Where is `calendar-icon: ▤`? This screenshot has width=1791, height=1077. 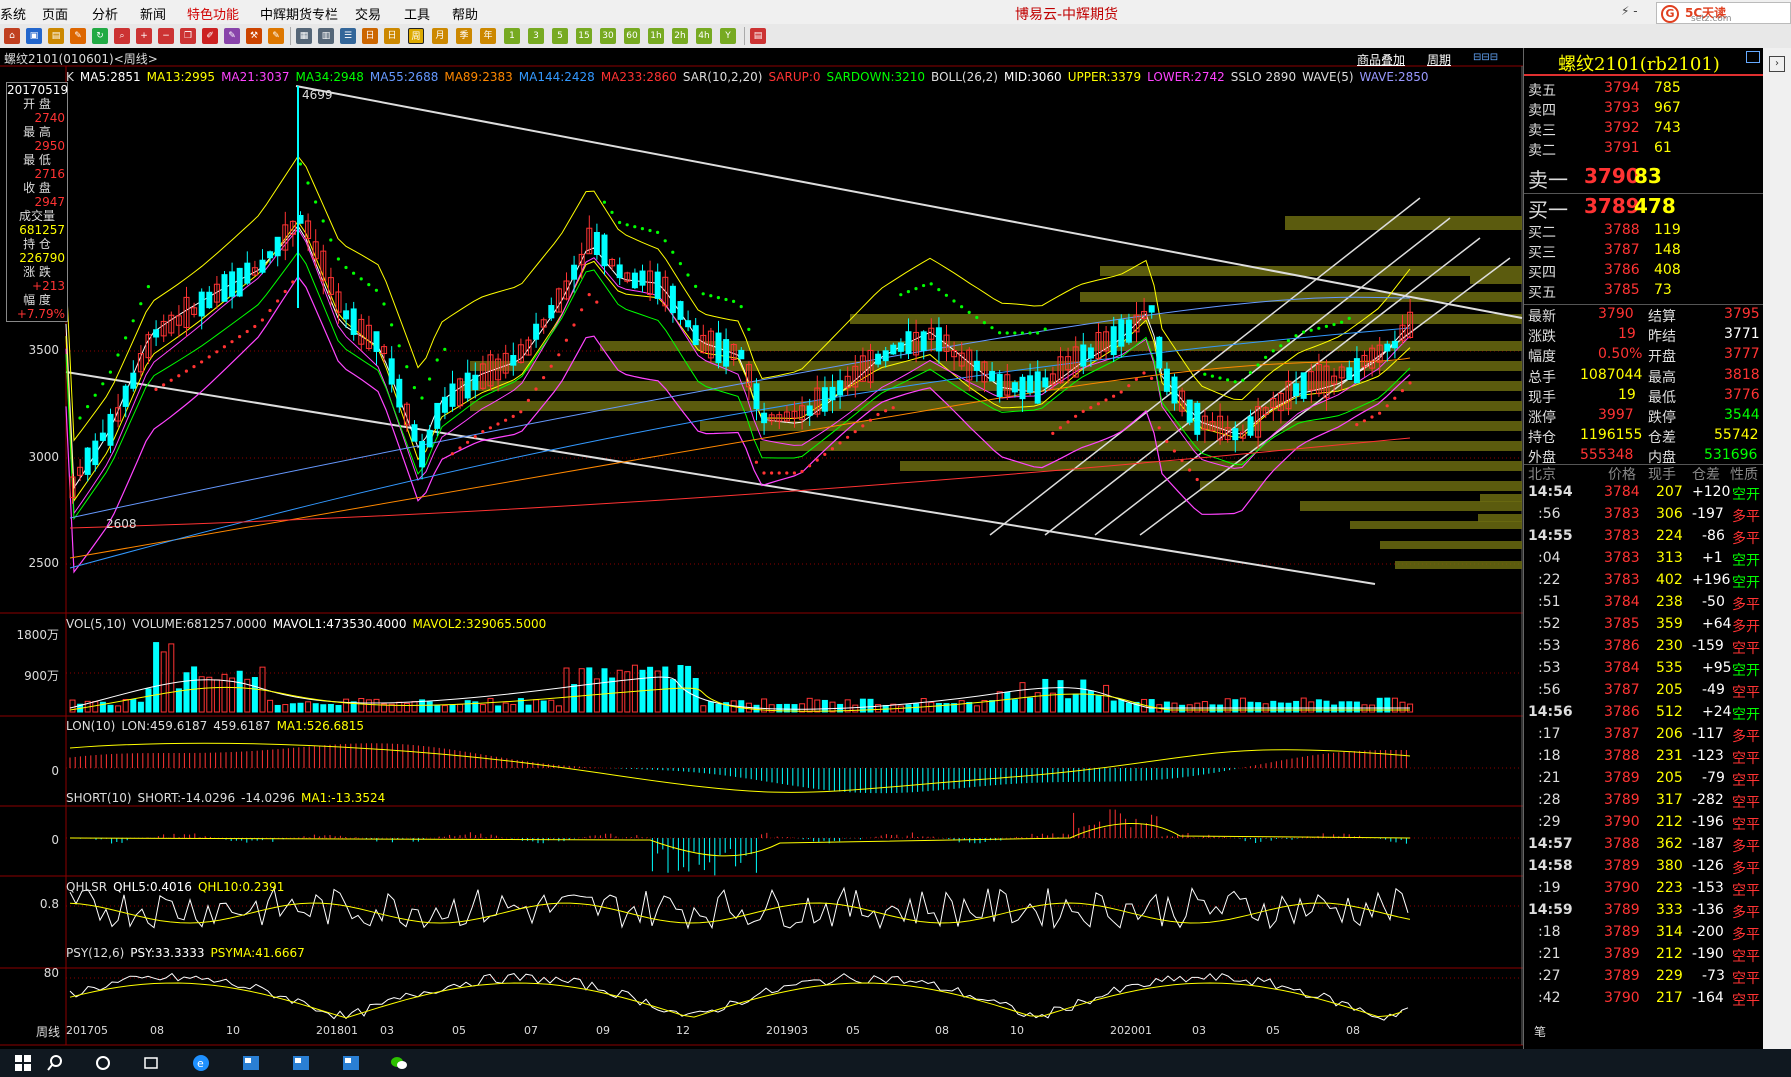
calendar-icon: ▤ is located at coordinates (758, 36).